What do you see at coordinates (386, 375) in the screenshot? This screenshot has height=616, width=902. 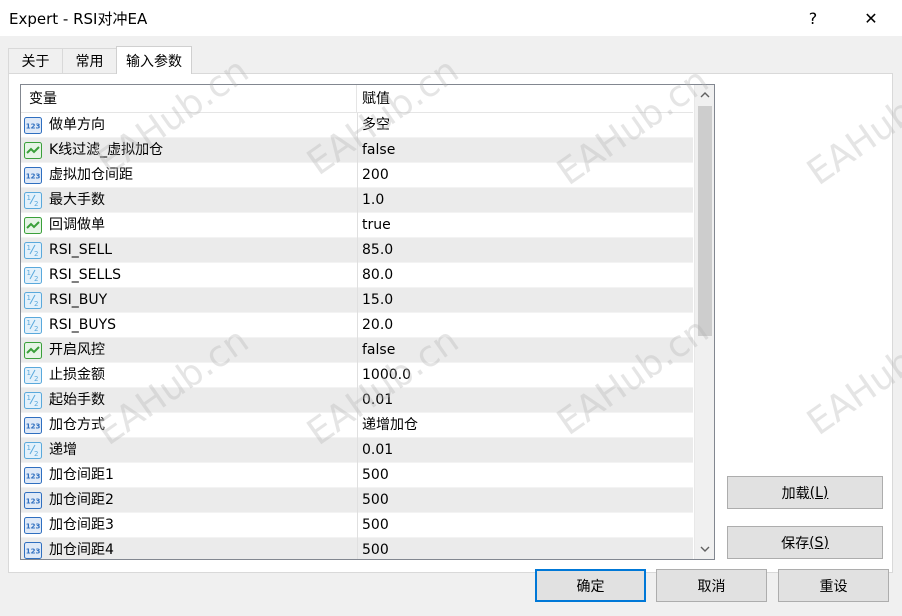 I see `parameter-value: 1000.0` at bounding box center [386, 375].